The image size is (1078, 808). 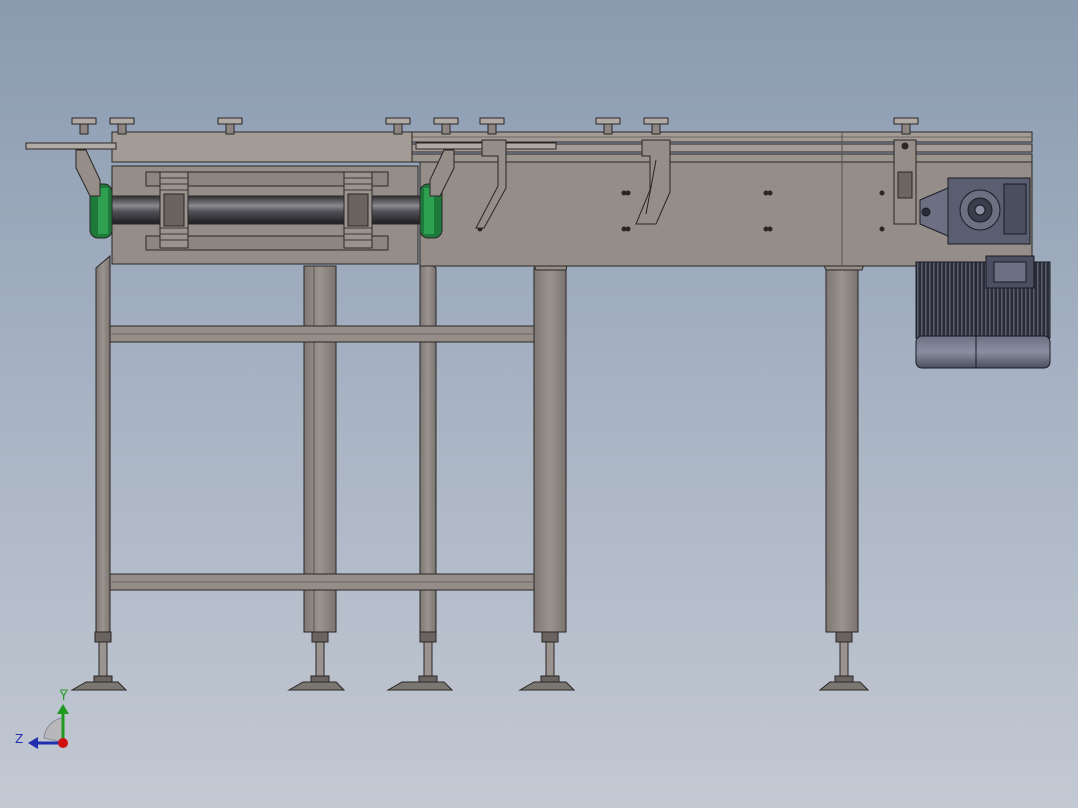 I want to click on z-axis-label: Z, so click(x=19, y=739).